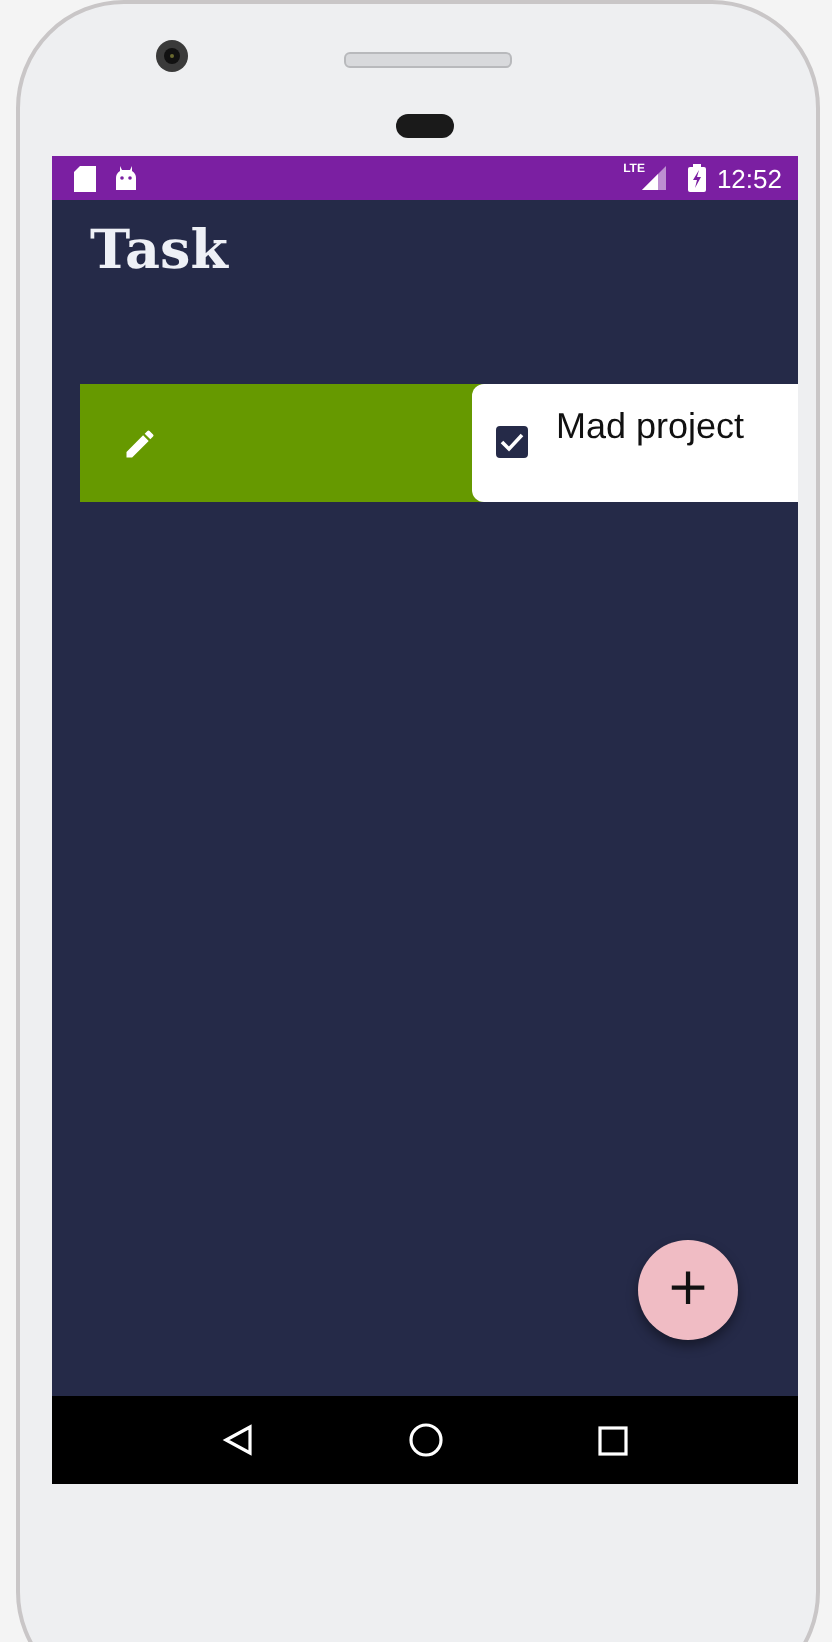 This screenshot has height=1642, width=832. I want to click on camera-icon, so click(172, 56).